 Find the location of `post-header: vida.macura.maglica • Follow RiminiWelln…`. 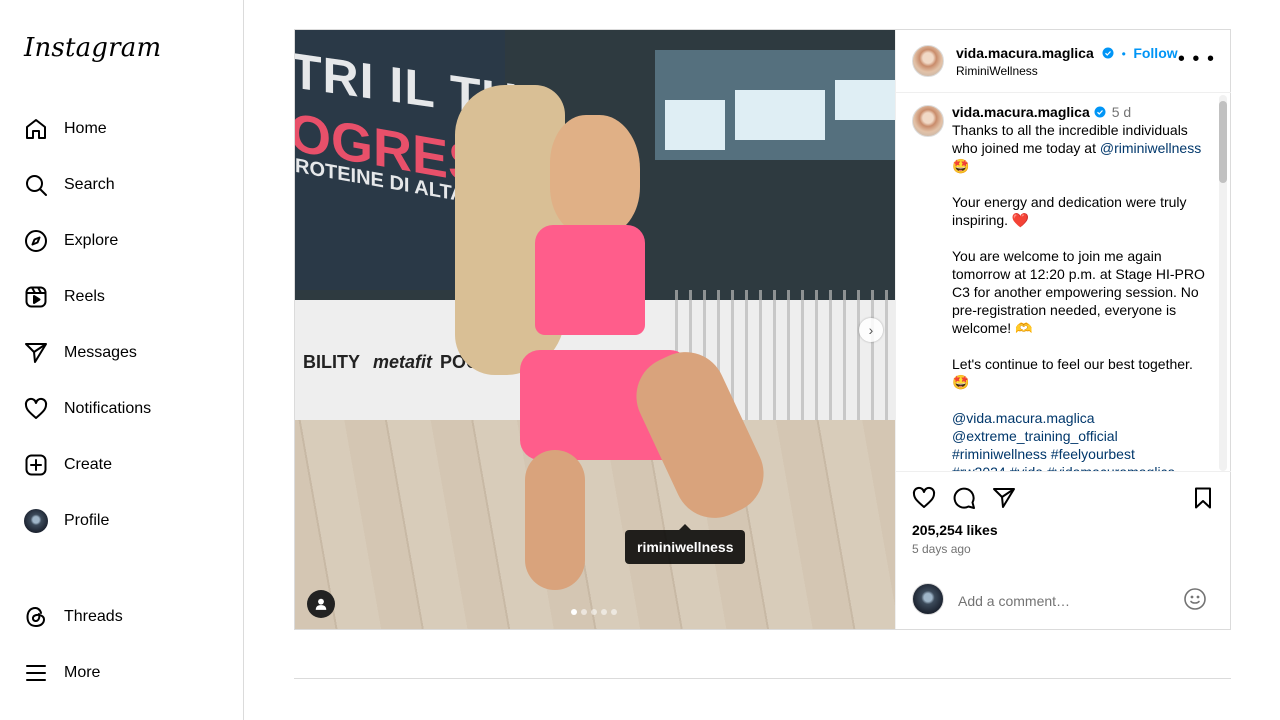

post-header: vida.macura.maglica • Follow RiminiWelln… is located at coordinates (1063, 61).